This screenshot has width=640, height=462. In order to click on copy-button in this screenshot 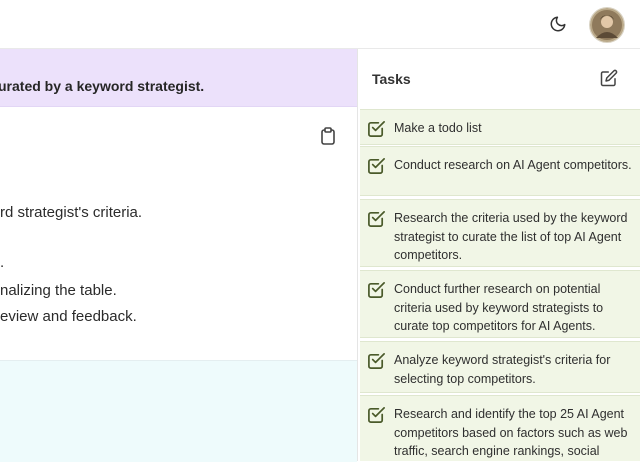, I will do `click(328, 136)`.